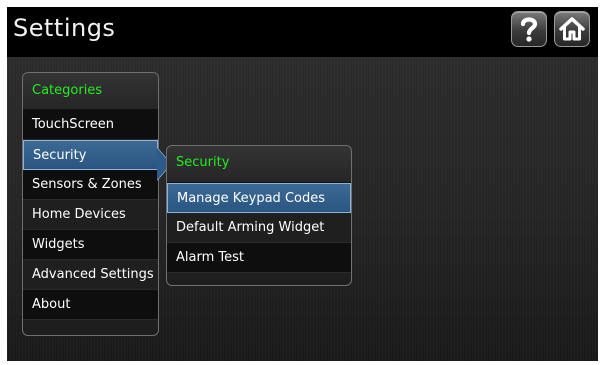  What do you see at coordinates (90, 305) in the screenshot?
I see `category-about: About` at bounding box center [90, 305].